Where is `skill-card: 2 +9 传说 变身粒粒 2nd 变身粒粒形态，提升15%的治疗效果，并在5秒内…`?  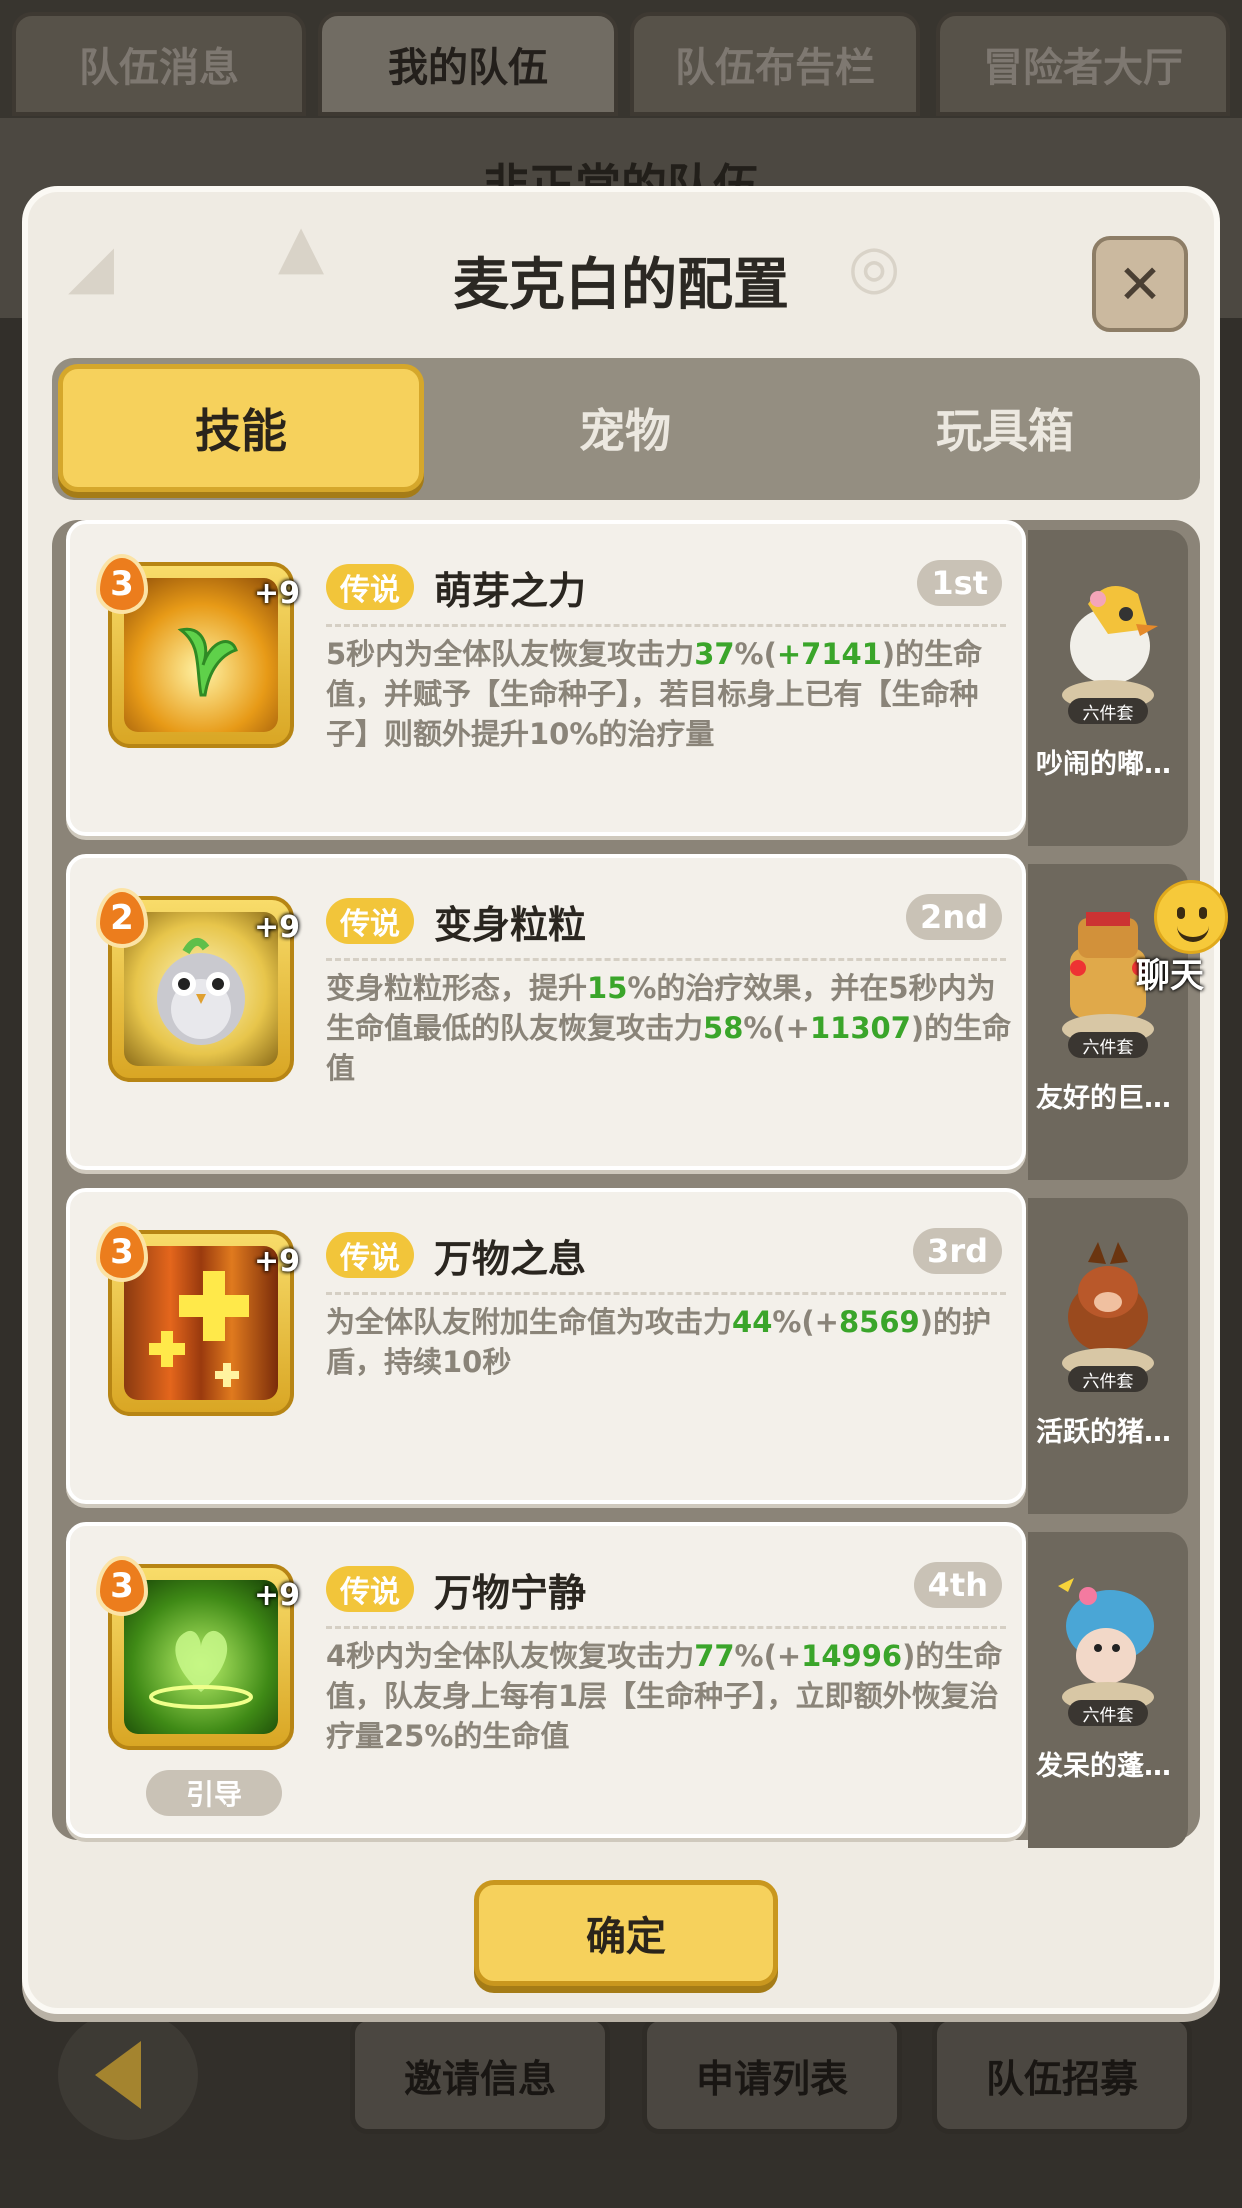 skill-card: 2 +9 传说 变身粒粒 2nd 变身粒粒形态，提升15%的治疗效果，并在5秒内… is located at coordinates (546, 1012).